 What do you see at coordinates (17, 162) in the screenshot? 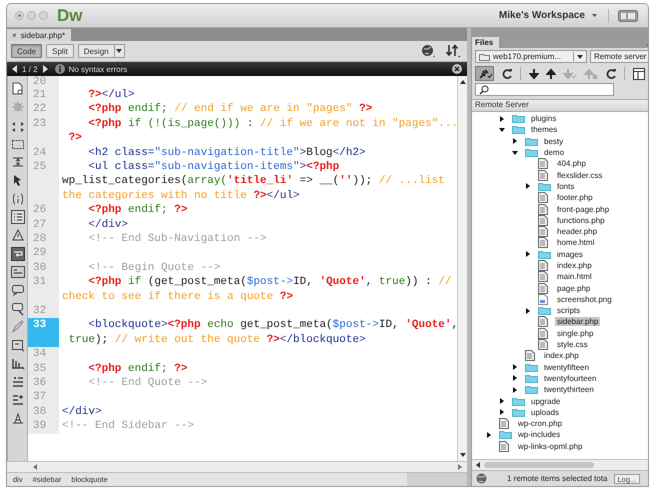
I see `expand-icon` at bounding box center [17, 162].